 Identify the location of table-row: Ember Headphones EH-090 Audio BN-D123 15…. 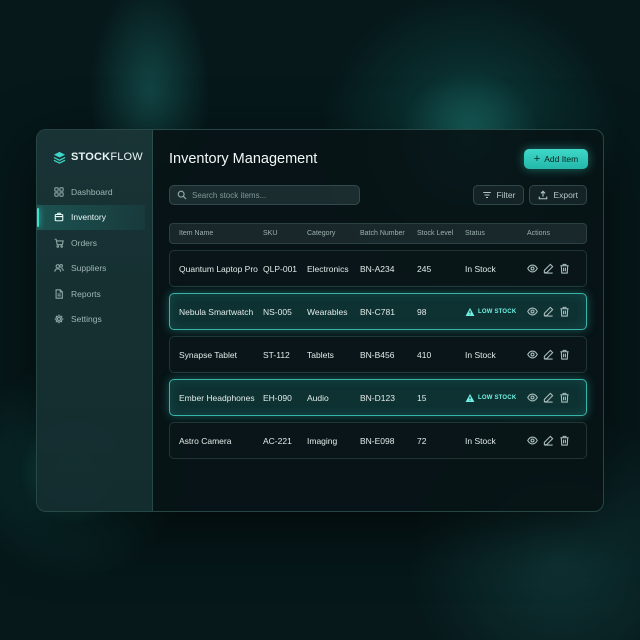
(378, 397).